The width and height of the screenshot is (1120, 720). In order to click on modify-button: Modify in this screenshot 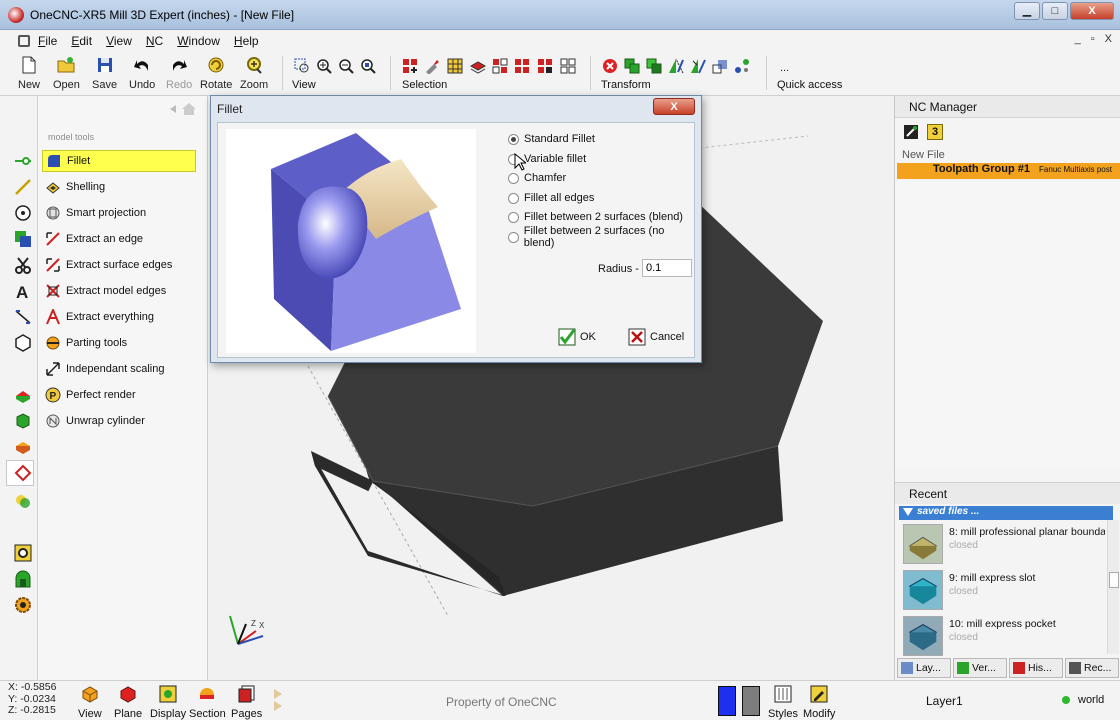, I will do `click(819, 702)`.